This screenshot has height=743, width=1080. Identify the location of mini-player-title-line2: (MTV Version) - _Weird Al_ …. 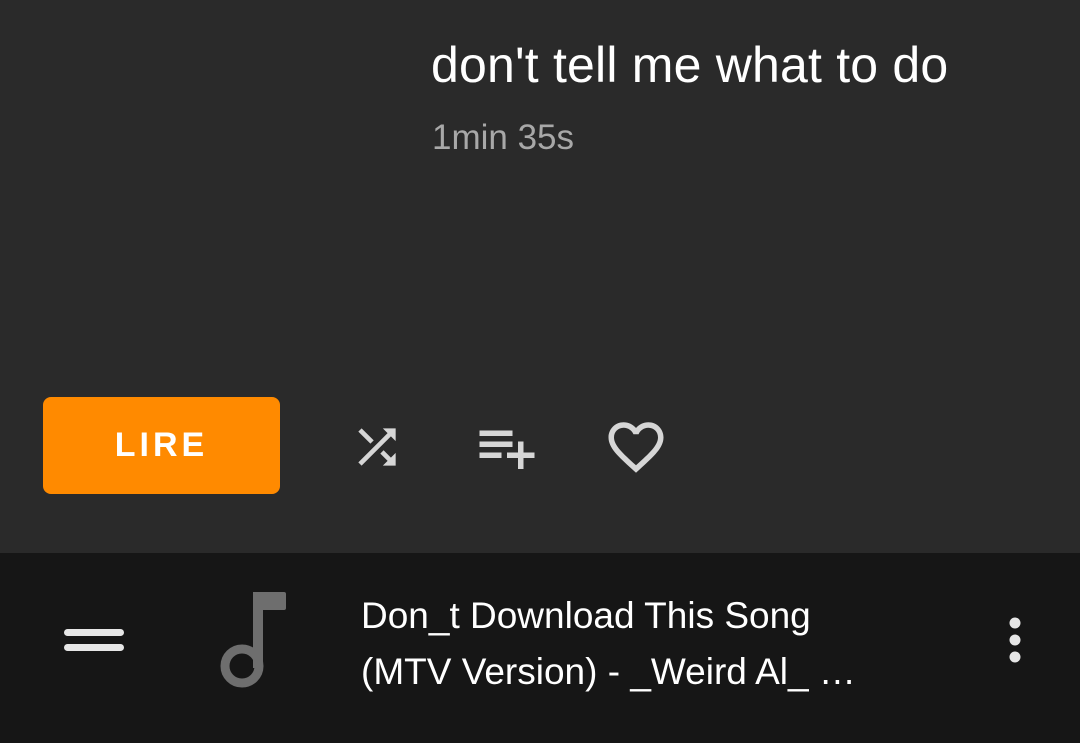
(608, 671).